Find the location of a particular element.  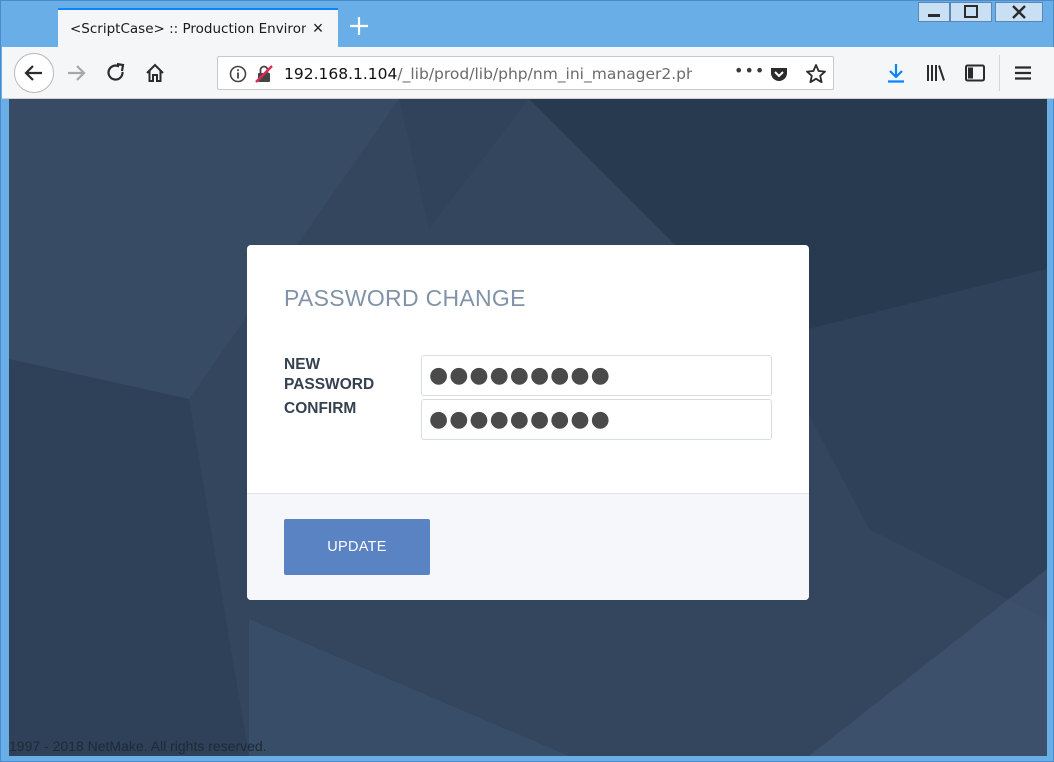

tab-close-icon: × is located at coordinates (318, 28).